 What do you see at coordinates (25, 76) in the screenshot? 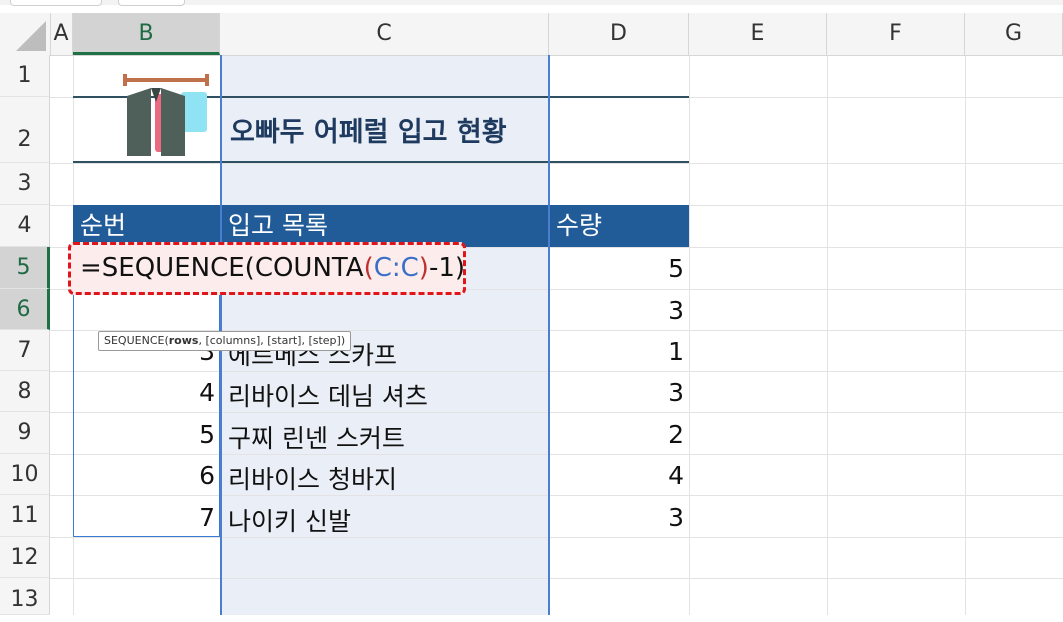
I see `row-header-1: 1` at bounding box center [25, 76].